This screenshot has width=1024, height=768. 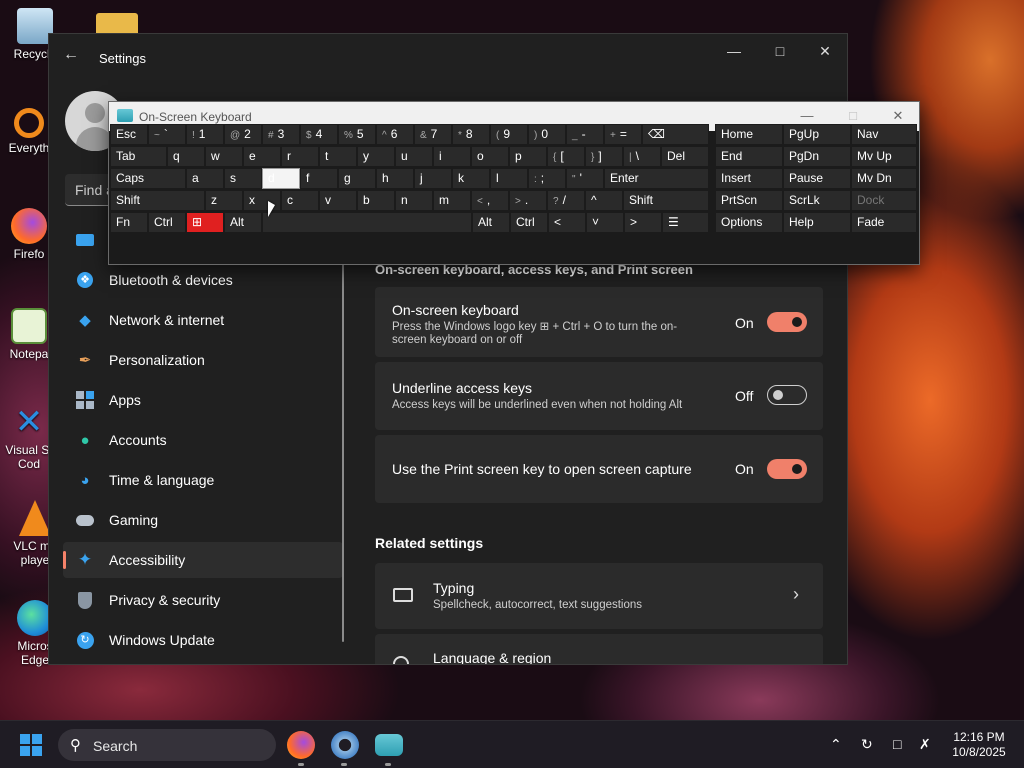 What do you see at coordinates (433, 134) in the screenshot?
I see `osk-key: & 7` at bounding box center [433, 134].